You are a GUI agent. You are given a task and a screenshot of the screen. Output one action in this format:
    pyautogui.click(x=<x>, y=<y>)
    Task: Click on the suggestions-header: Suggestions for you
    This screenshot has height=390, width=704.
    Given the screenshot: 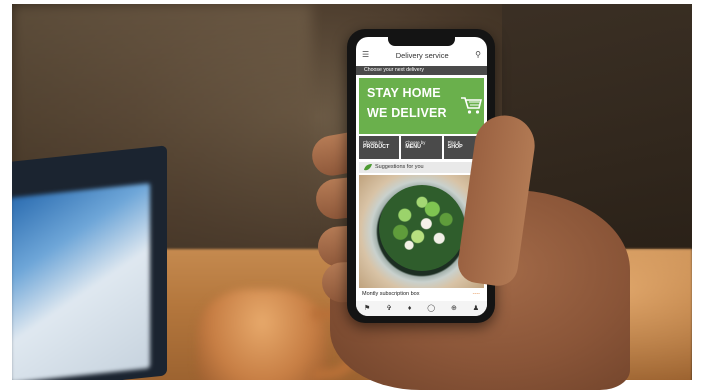 What is the action you would take?
    pyautogui.click(x=421, y=167)
    